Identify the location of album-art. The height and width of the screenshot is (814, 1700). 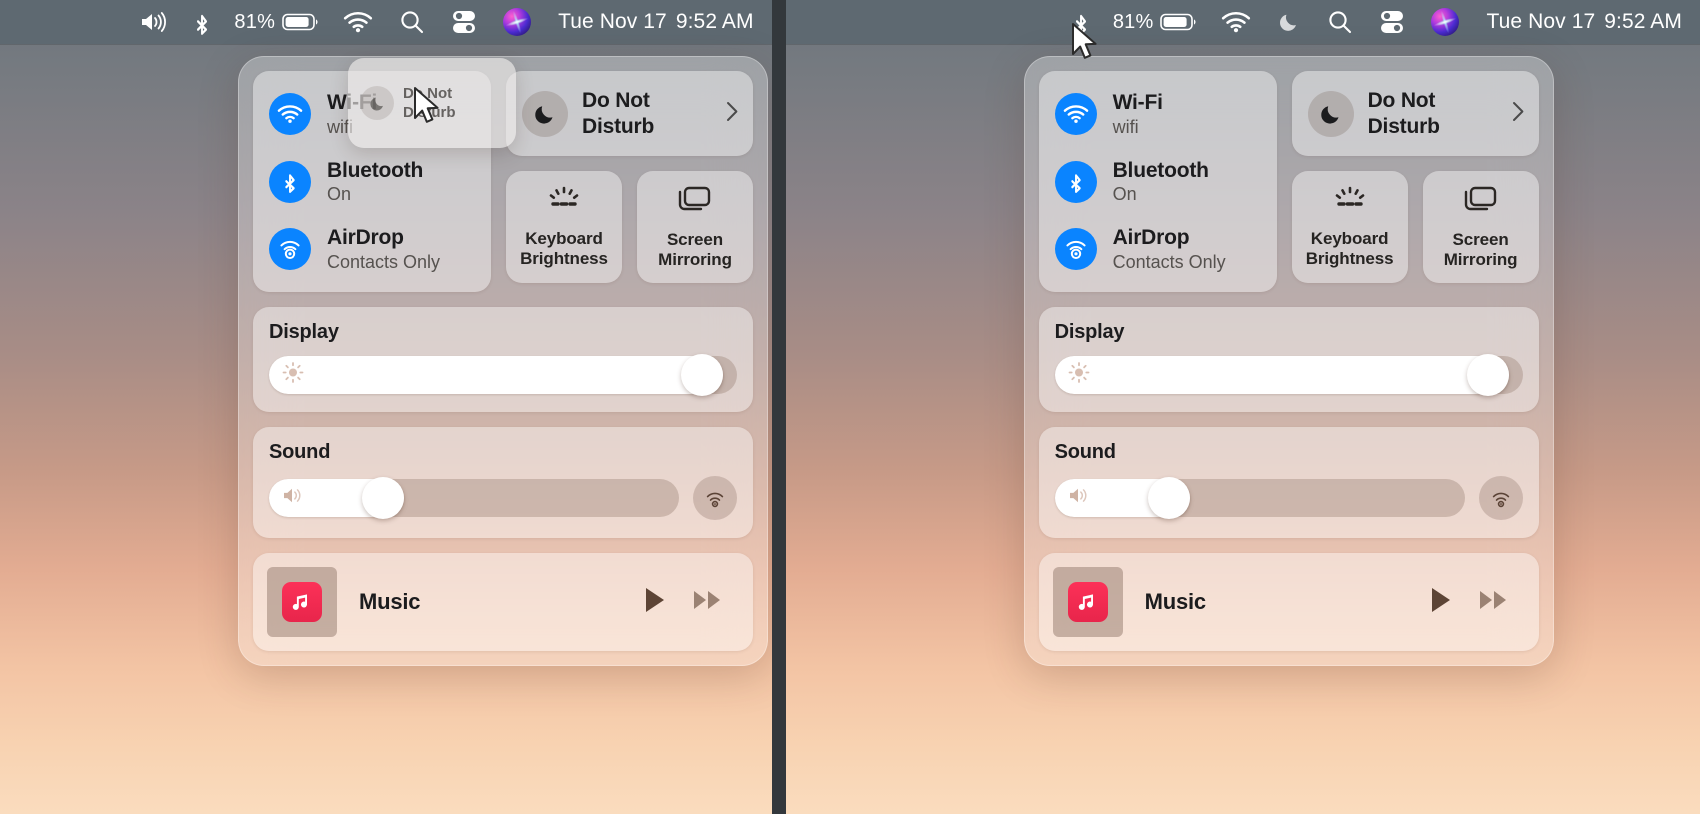
(302, 602).